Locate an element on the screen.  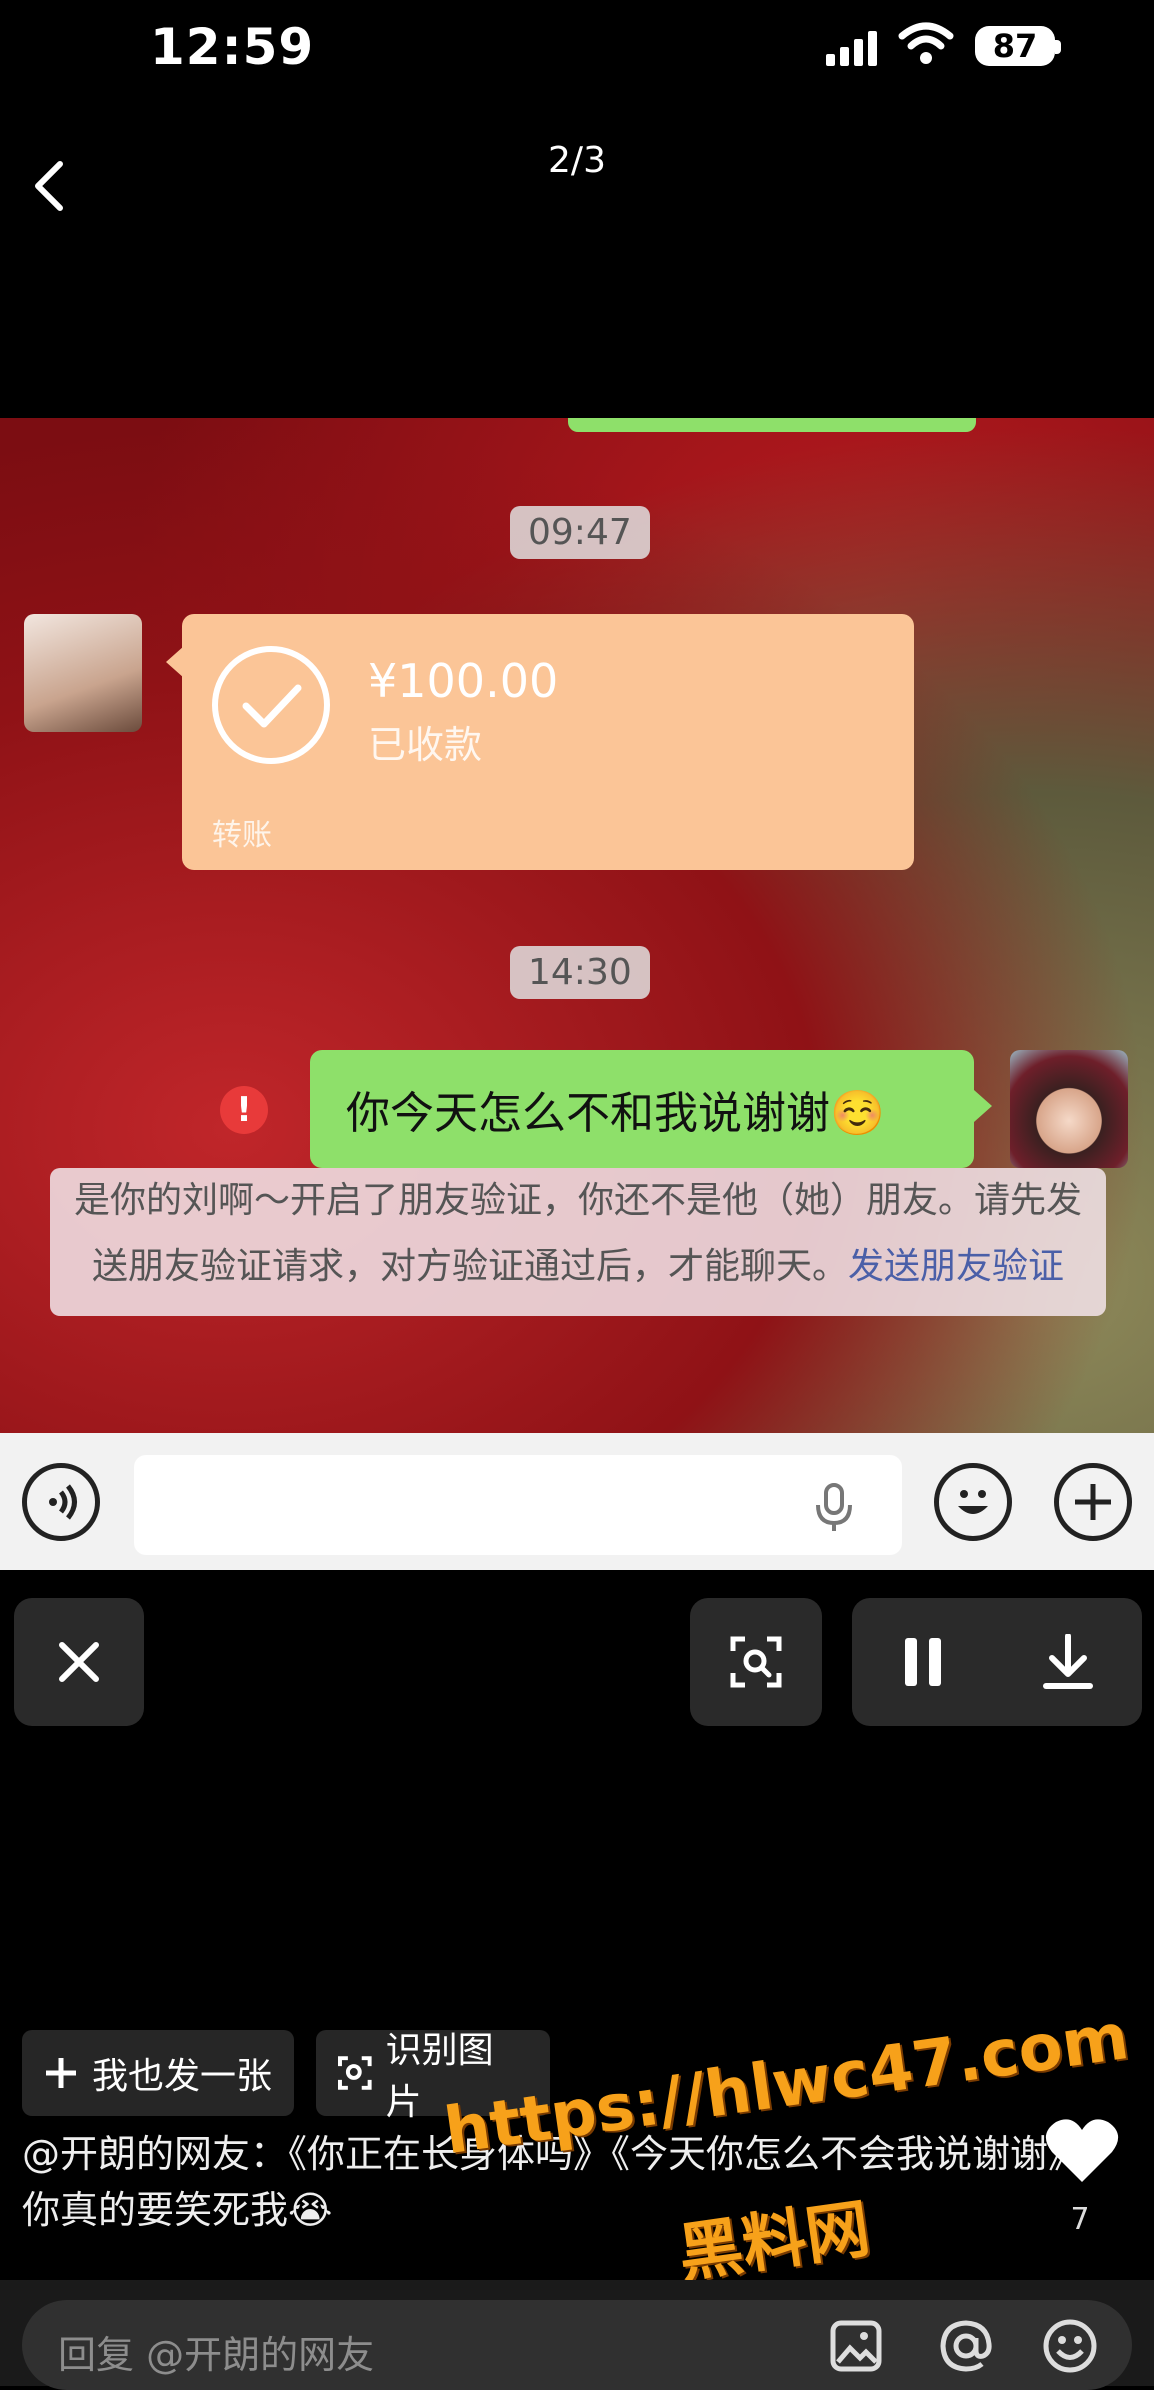
scan-button is located at coordinates (756, 1662).